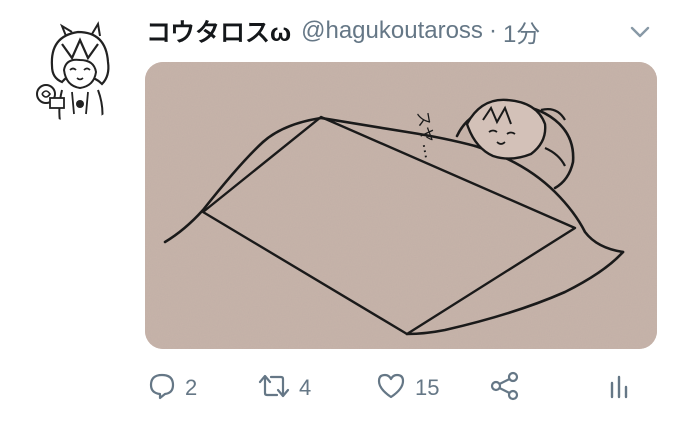  What do you see at coordinates (521, 31) in the screenshot?
I see `tweet-timestamp: 1分` at bounding box center [521, 31].